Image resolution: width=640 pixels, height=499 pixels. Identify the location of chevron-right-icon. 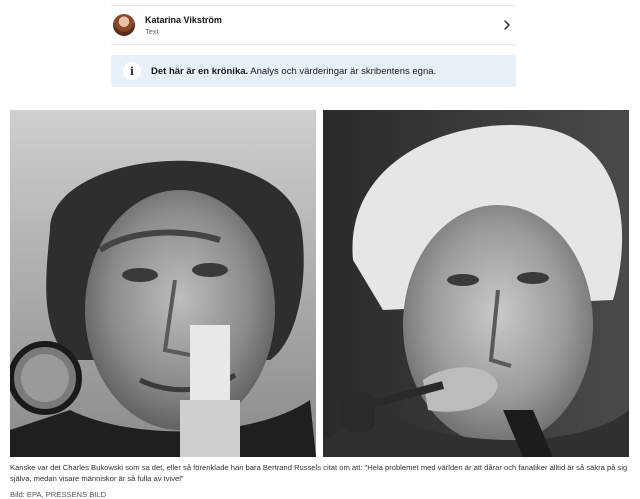
(507, 25).